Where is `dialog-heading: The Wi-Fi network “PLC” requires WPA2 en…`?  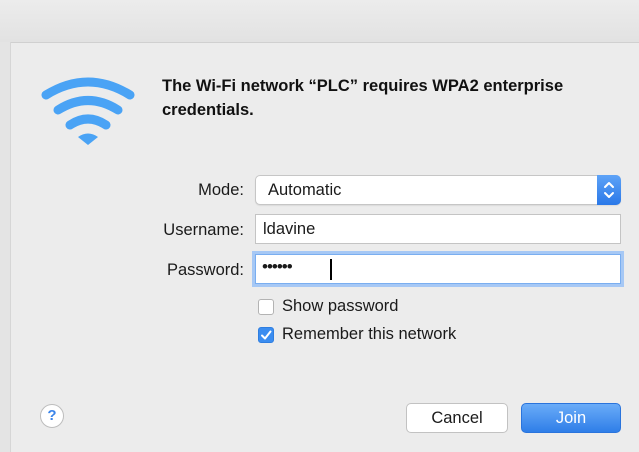
dialog-heading: The Wi-Fi network “PLC” requires WPA2 en… is located at coordinates (363, 98).